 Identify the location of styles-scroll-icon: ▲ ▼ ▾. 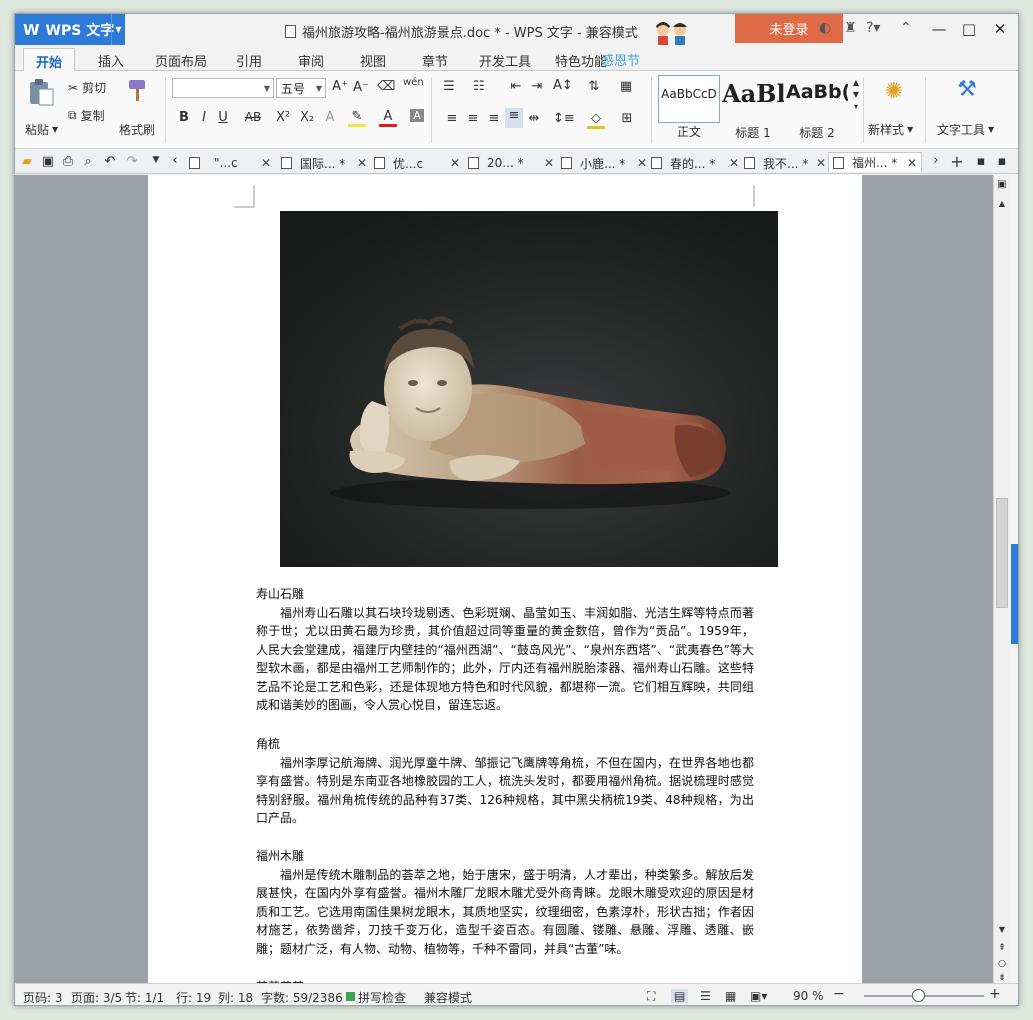
(856, 95).